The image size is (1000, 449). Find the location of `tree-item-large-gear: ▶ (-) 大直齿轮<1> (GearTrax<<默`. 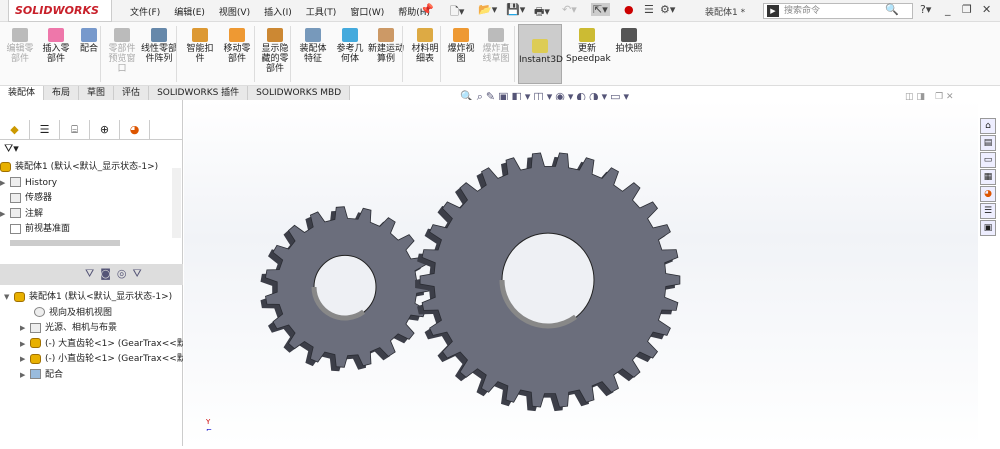

tree-item-large-gear: ▶ (-) 大直齿轮<1> (GearTrax<<默 is located at coordinates (91, 345).